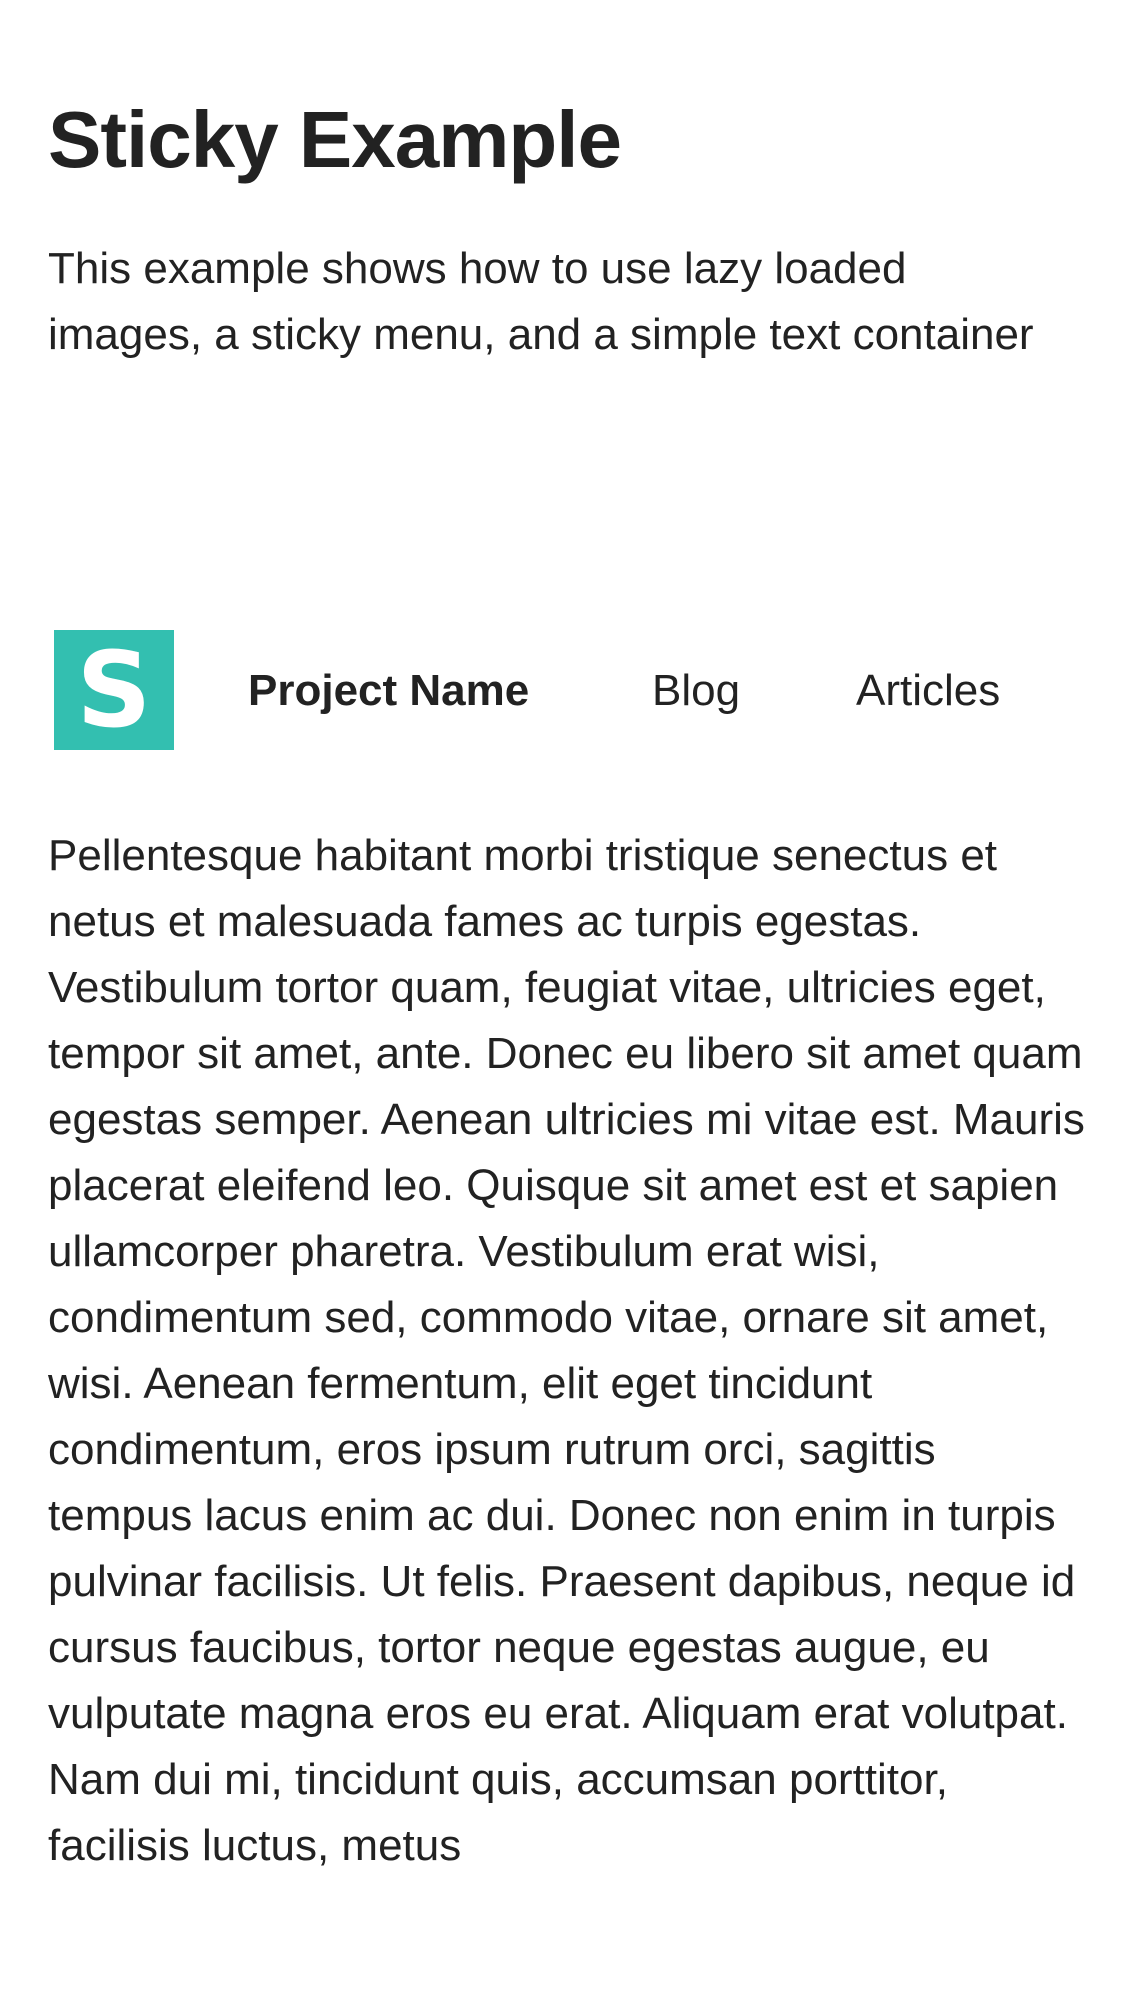 This screenshot has width=1125, height=2001. I want to click on nav-link-blog: Blog, so click(696, 691).